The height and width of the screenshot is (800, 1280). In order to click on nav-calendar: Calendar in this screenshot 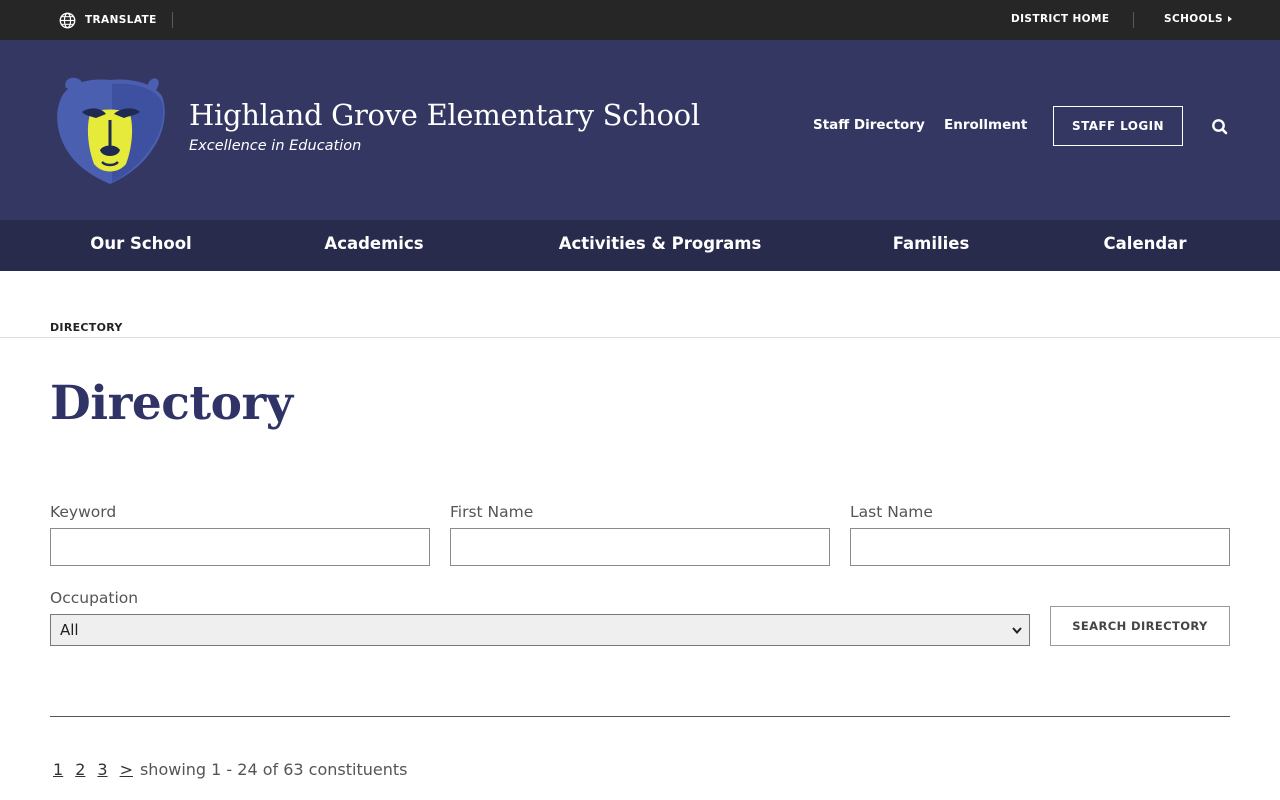, I will do `click(1145, 243)`.